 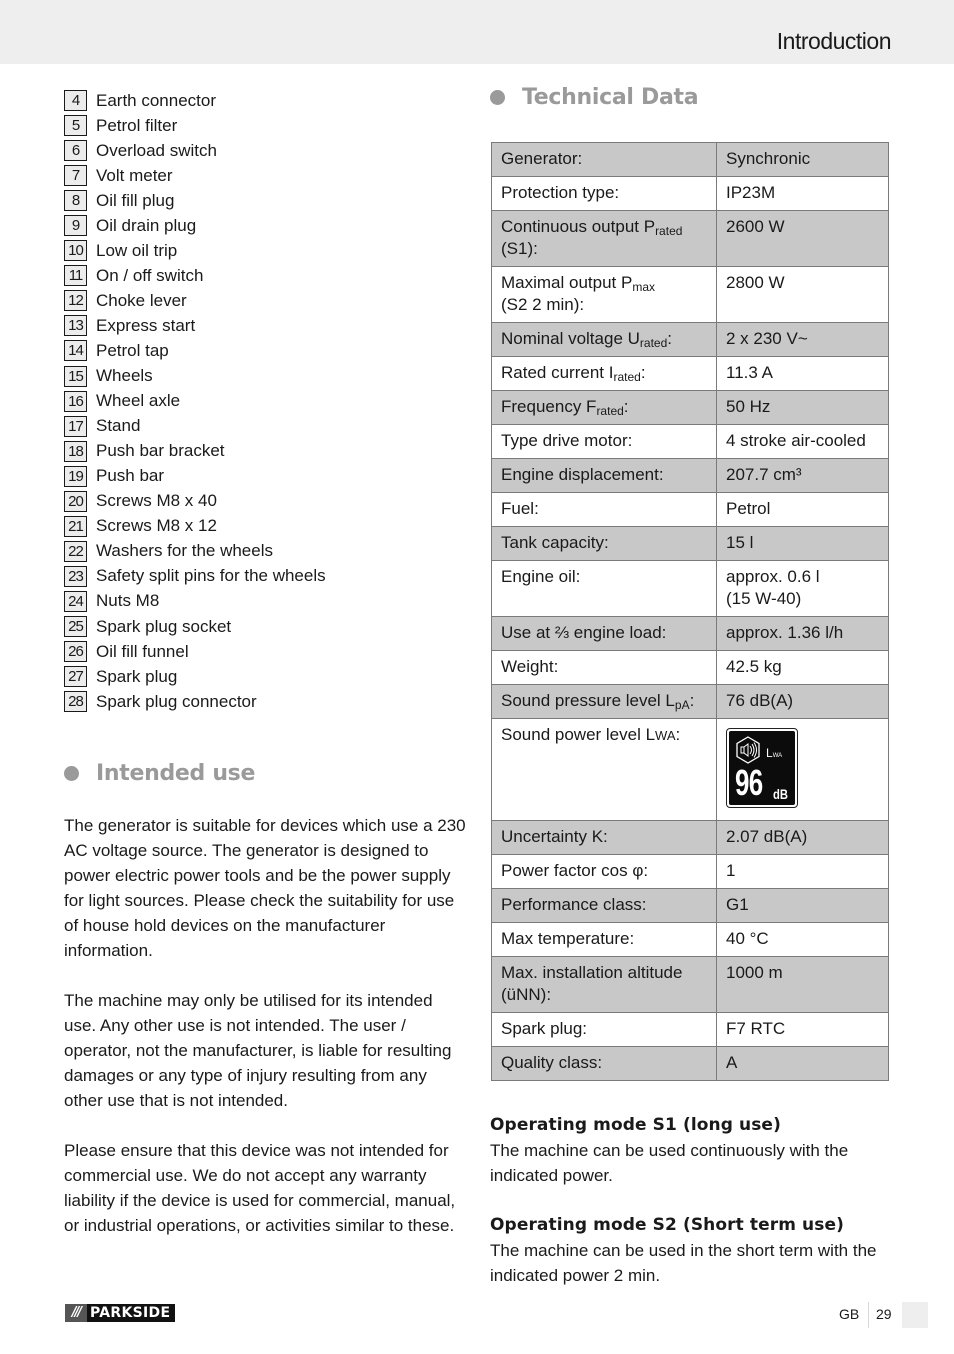 I want to click on spec-key-subscript: pA, so click(x=682, y=705).